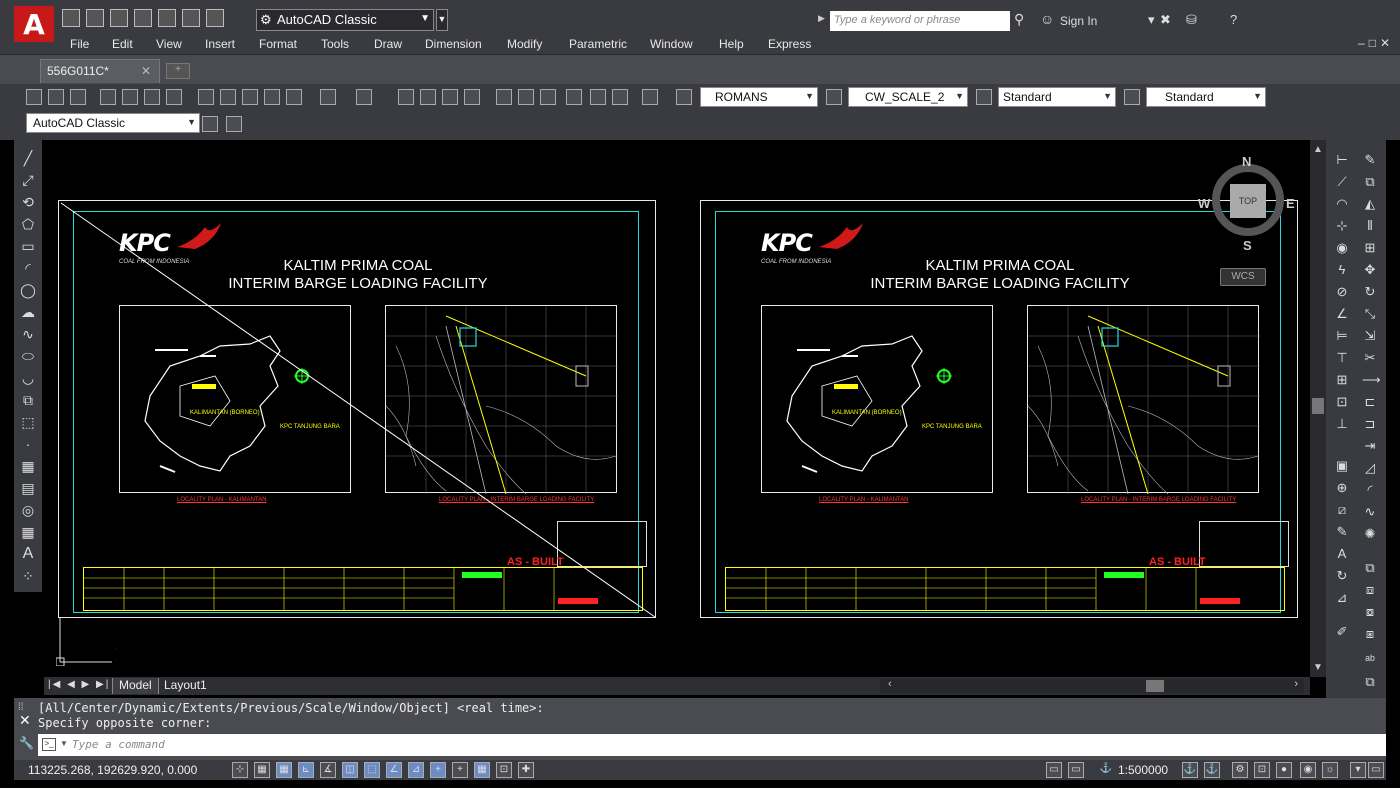  Describe the element at coordinates (1342, 314) in the screenshot. I see `angular-dimension-icon: ∠` at that location.